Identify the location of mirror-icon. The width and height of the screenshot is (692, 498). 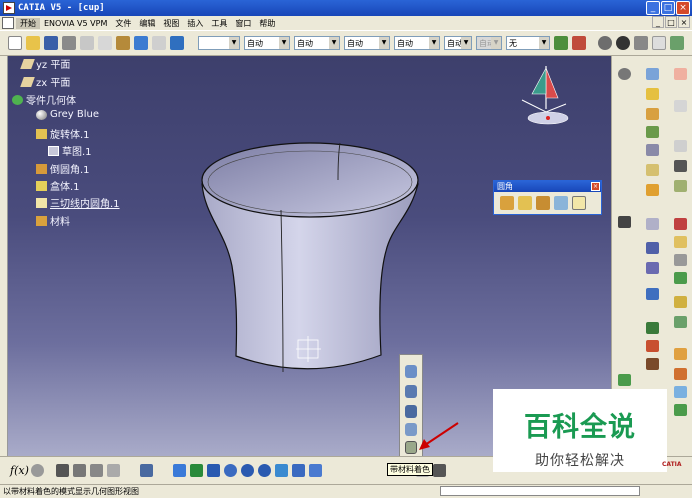
(652, 248).